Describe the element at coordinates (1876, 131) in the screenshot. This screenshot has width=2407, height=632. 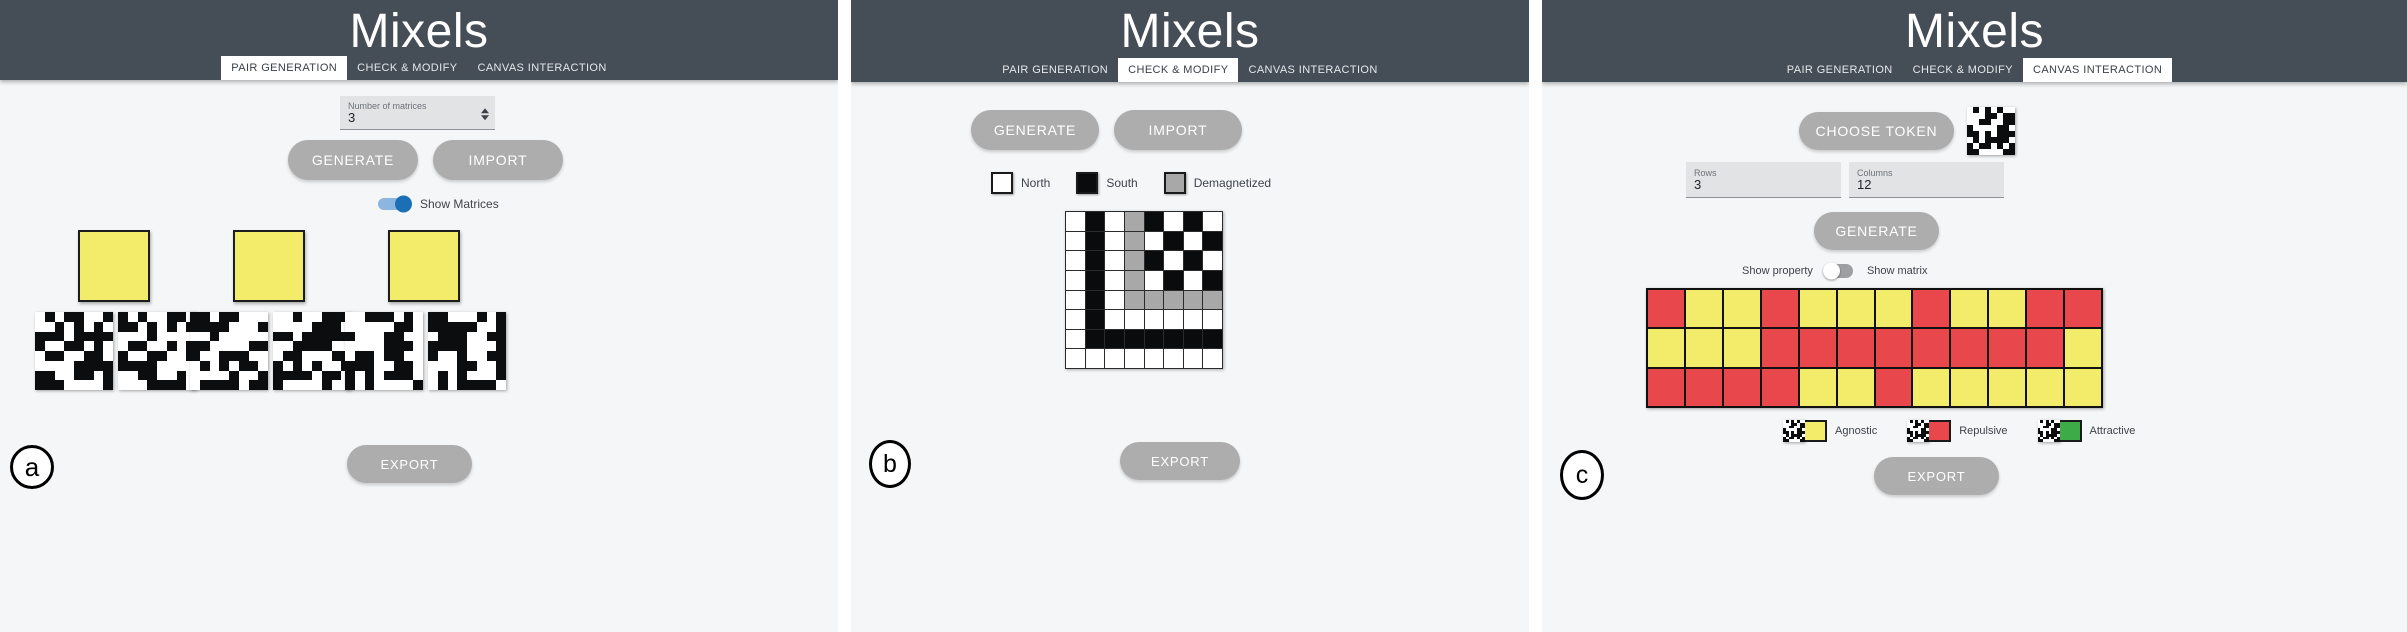
I see `choose-token-button: CHOOSE TOKEN` at that location.